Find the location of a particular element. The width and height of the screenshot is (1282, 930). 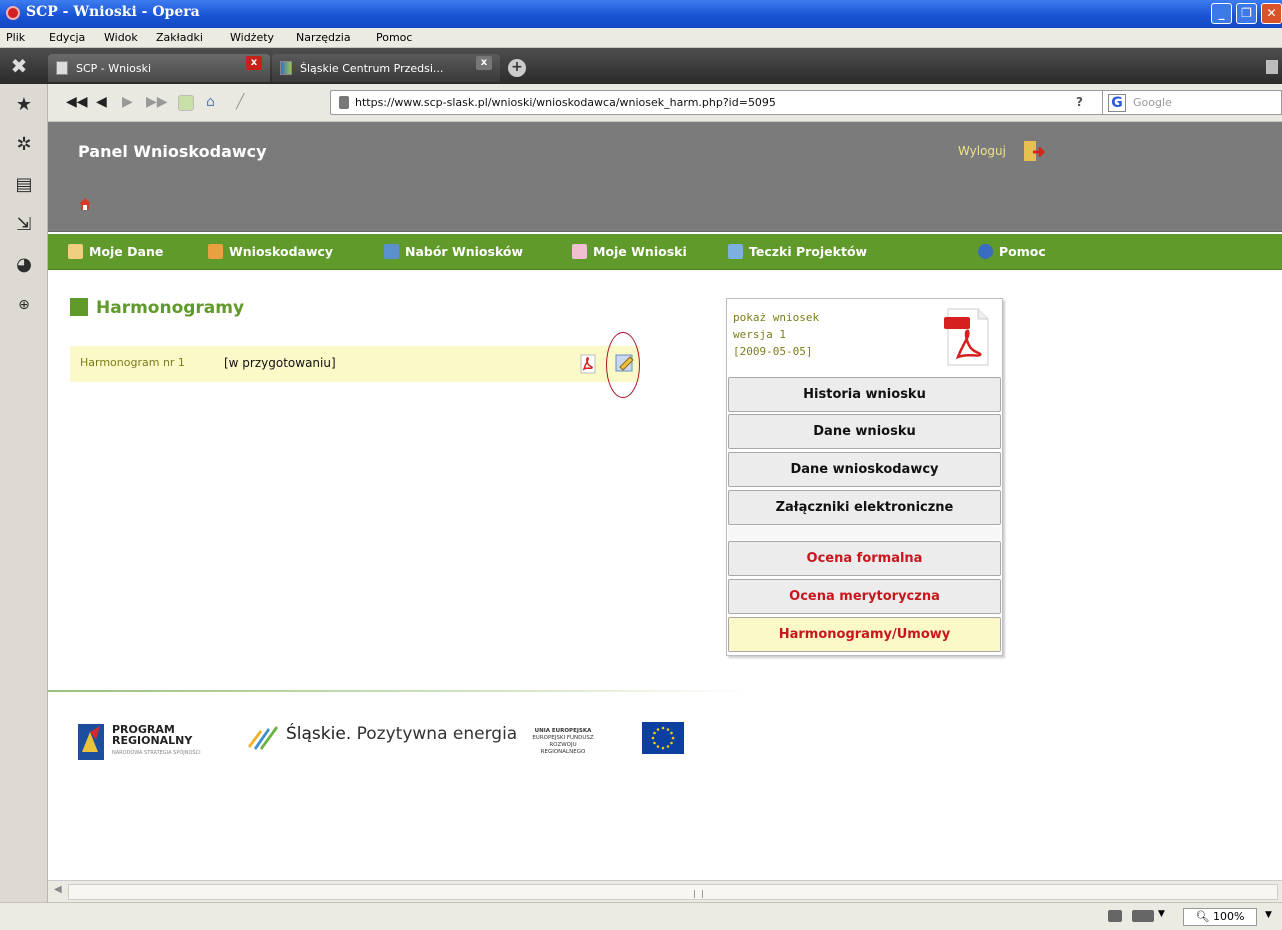

ocena-merytoryczna-button: Ocena merytoryczna is located at coordinates (864, 596).